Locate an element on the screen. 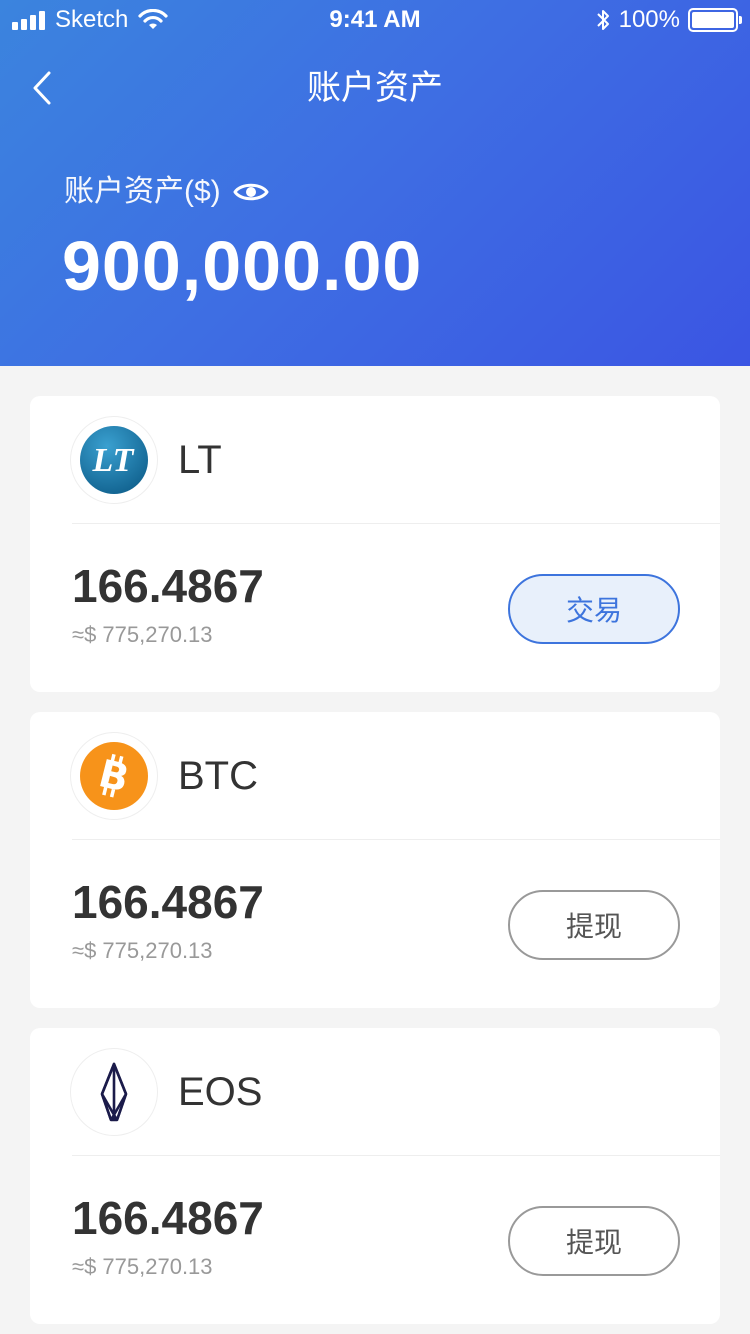 Image resolution: width=750 pixels, height=1334 pixels. coin-avatar: LT is located at coordinates (114, 460).